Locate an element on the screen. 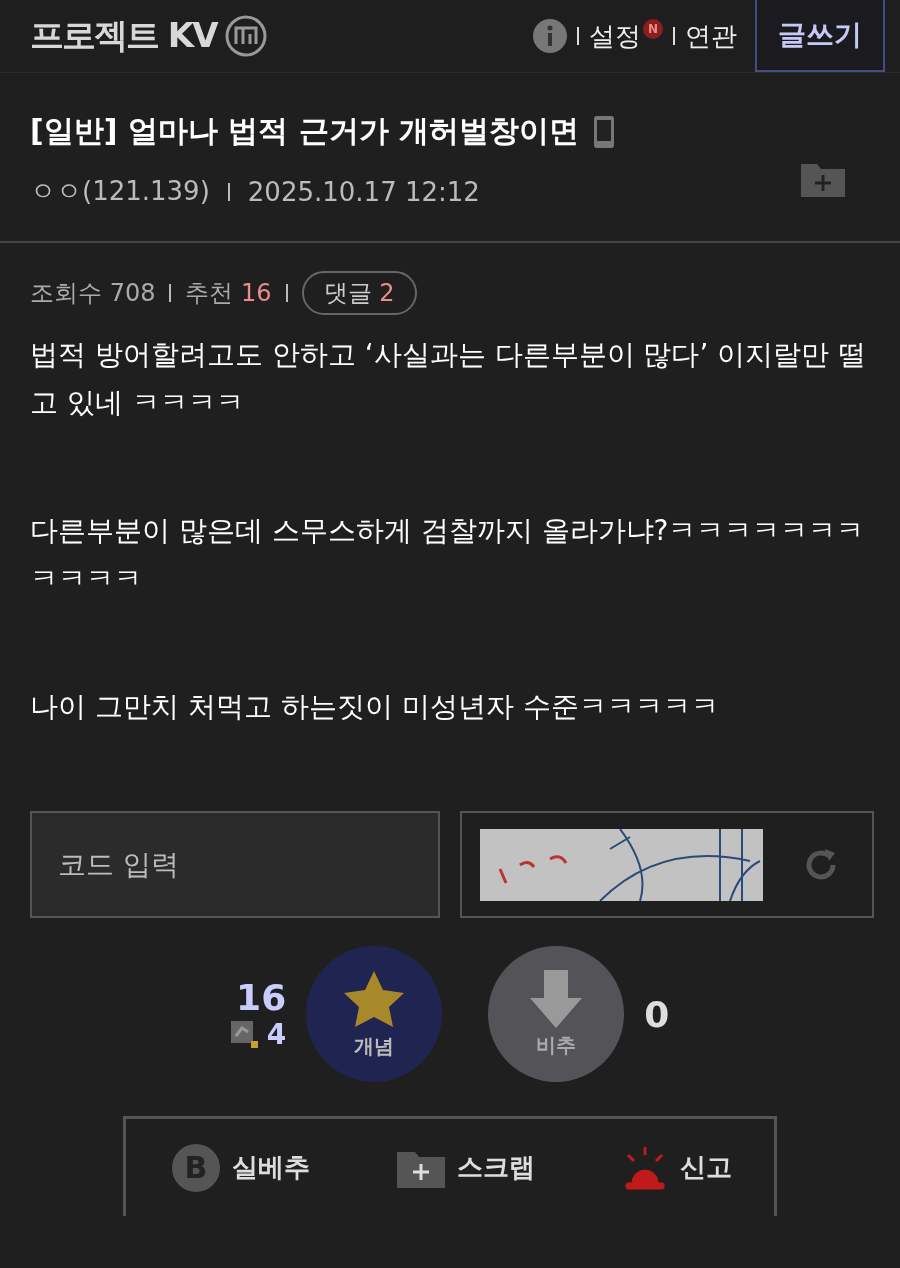  site-logo: 프로젝트 KV is located at coordinates (123, 36).